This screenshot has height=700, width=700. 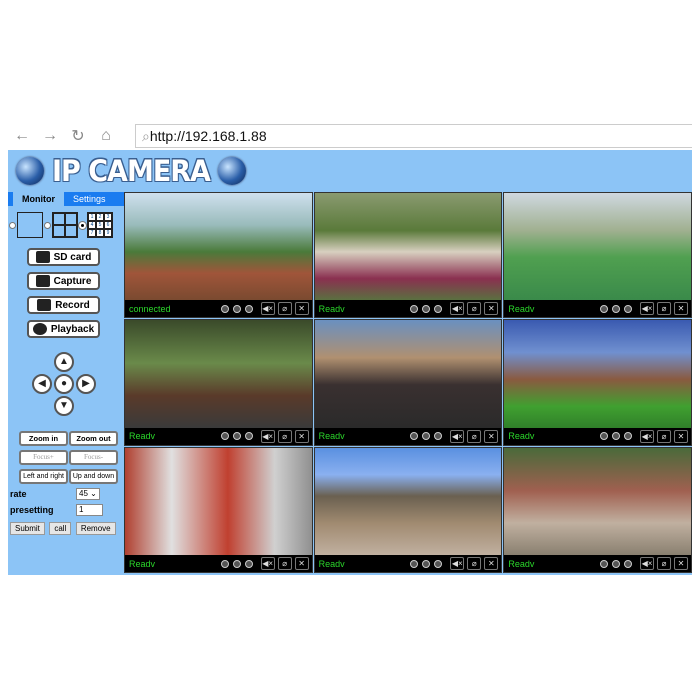 I want to click on layout-4-radio, so click(x=47, y=225).